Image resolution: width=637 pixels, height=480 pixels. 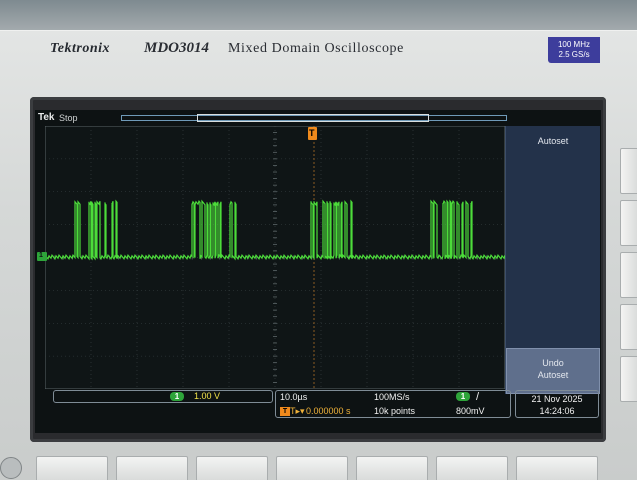 I want to click on datetime-readout: 21 Nov 2025 14:24:06, so click(x=557, y=404).